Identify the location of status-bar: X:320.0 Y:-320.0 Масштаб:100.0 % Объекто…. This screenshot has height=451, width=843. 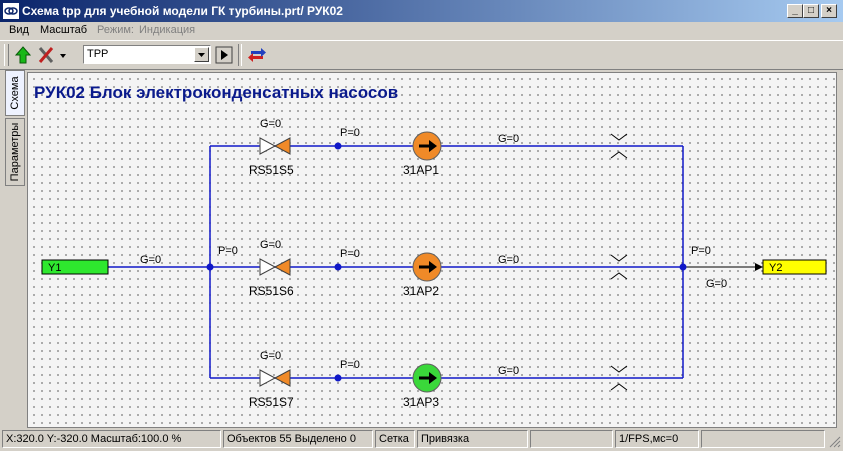
(421, 440).